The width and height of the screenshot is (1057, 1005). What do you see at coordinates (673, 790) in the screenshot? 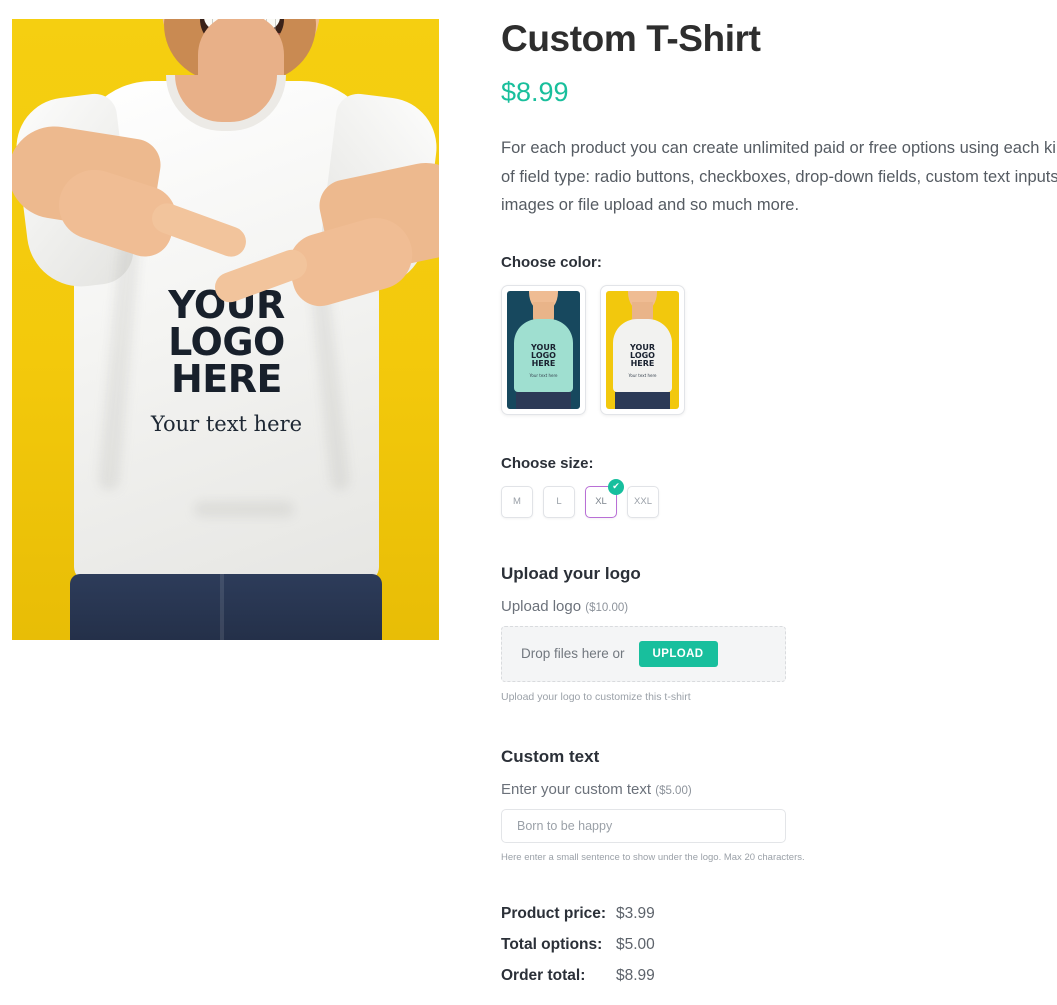
I see `custom-text-price-tag: ($5.00)` at bounding box center [673, 790].